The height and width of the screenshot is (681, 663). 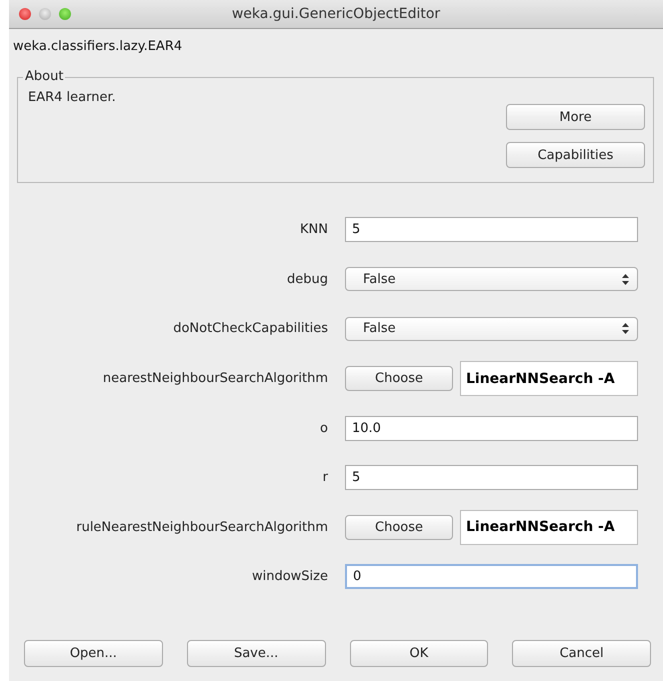 What do you see at coordinates (250, 328) in the screenshot?
I see `property-label: doNotCheckCapabilities` at bounding box center [250, 328].